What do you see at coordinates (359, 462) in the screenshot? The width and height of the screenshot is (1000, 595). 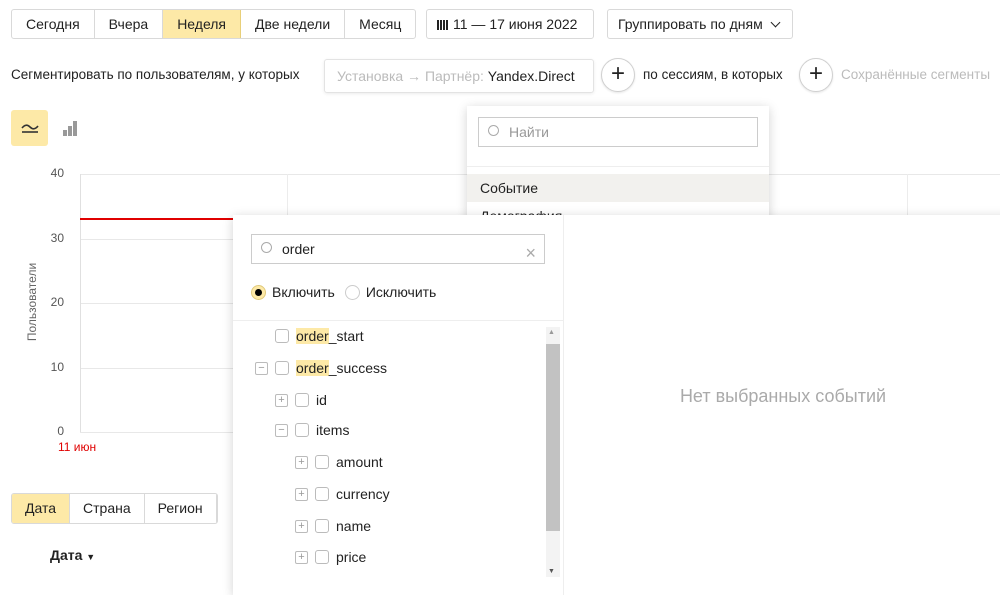 I see `tree-item-label: amount` at bounding box center [359, 462].